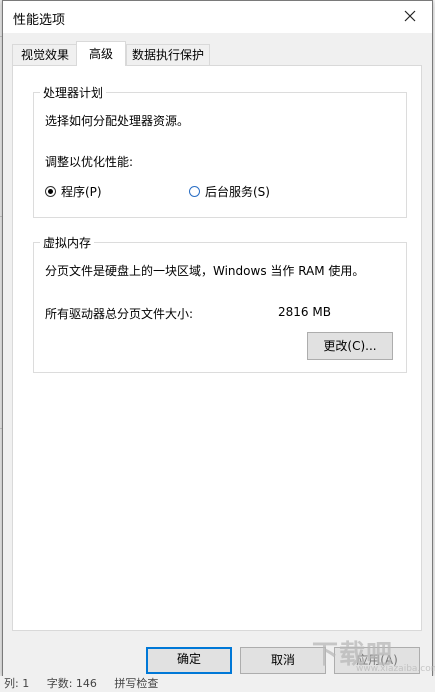  Describe the element at coordinates (237, 192) in the screenshot. I see `radio-services-label: 后台服务(S)` at that location.